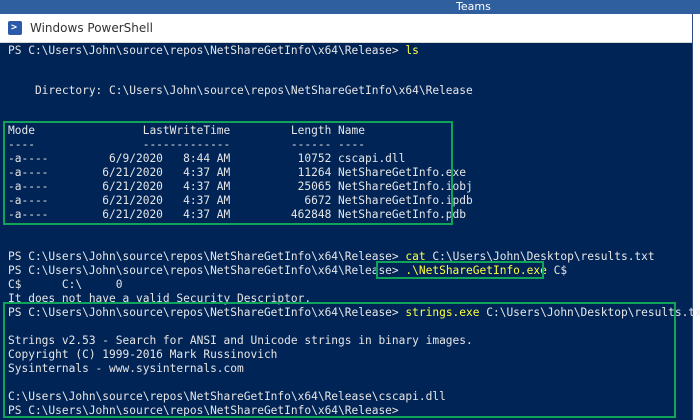  I want to click on highlight-box-run-command, so click(460, 270).